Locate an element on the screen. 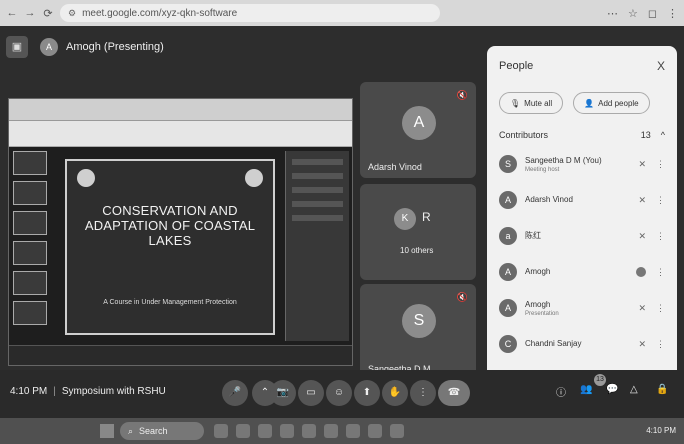 The image size is (684, 444). participant-tile: S 🔇 Sangeetha D M is located at coordinates (418, 332).